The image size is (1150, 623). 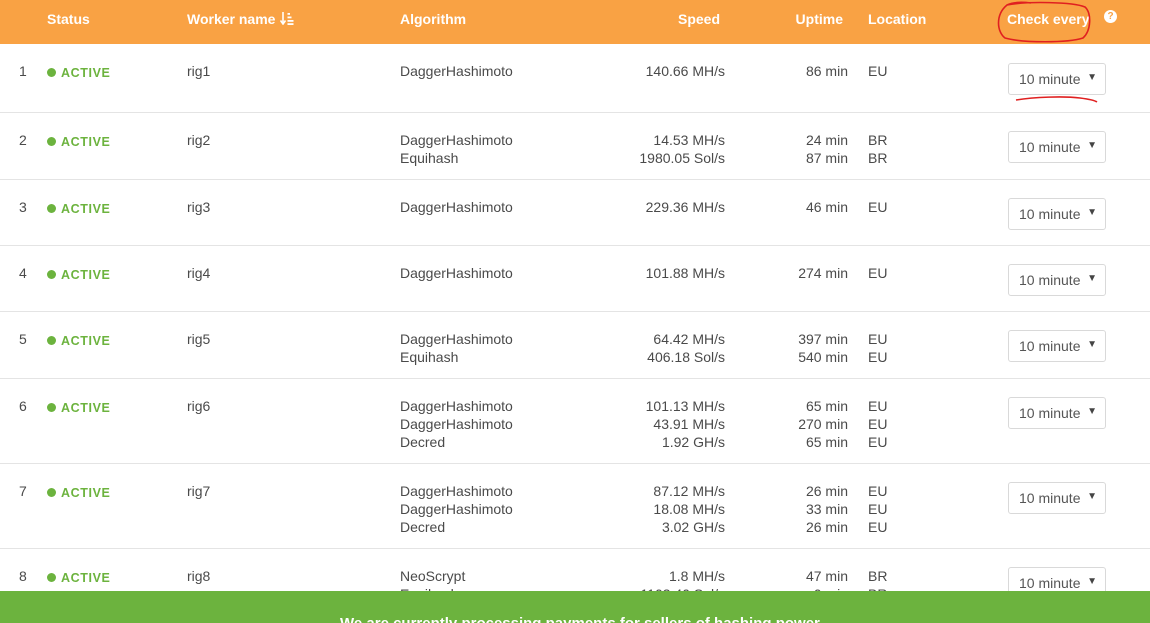 What do you see at coordinates (897, 19) in the screenshot?
I see `header-location: Location` at bounding box center [897, 19].